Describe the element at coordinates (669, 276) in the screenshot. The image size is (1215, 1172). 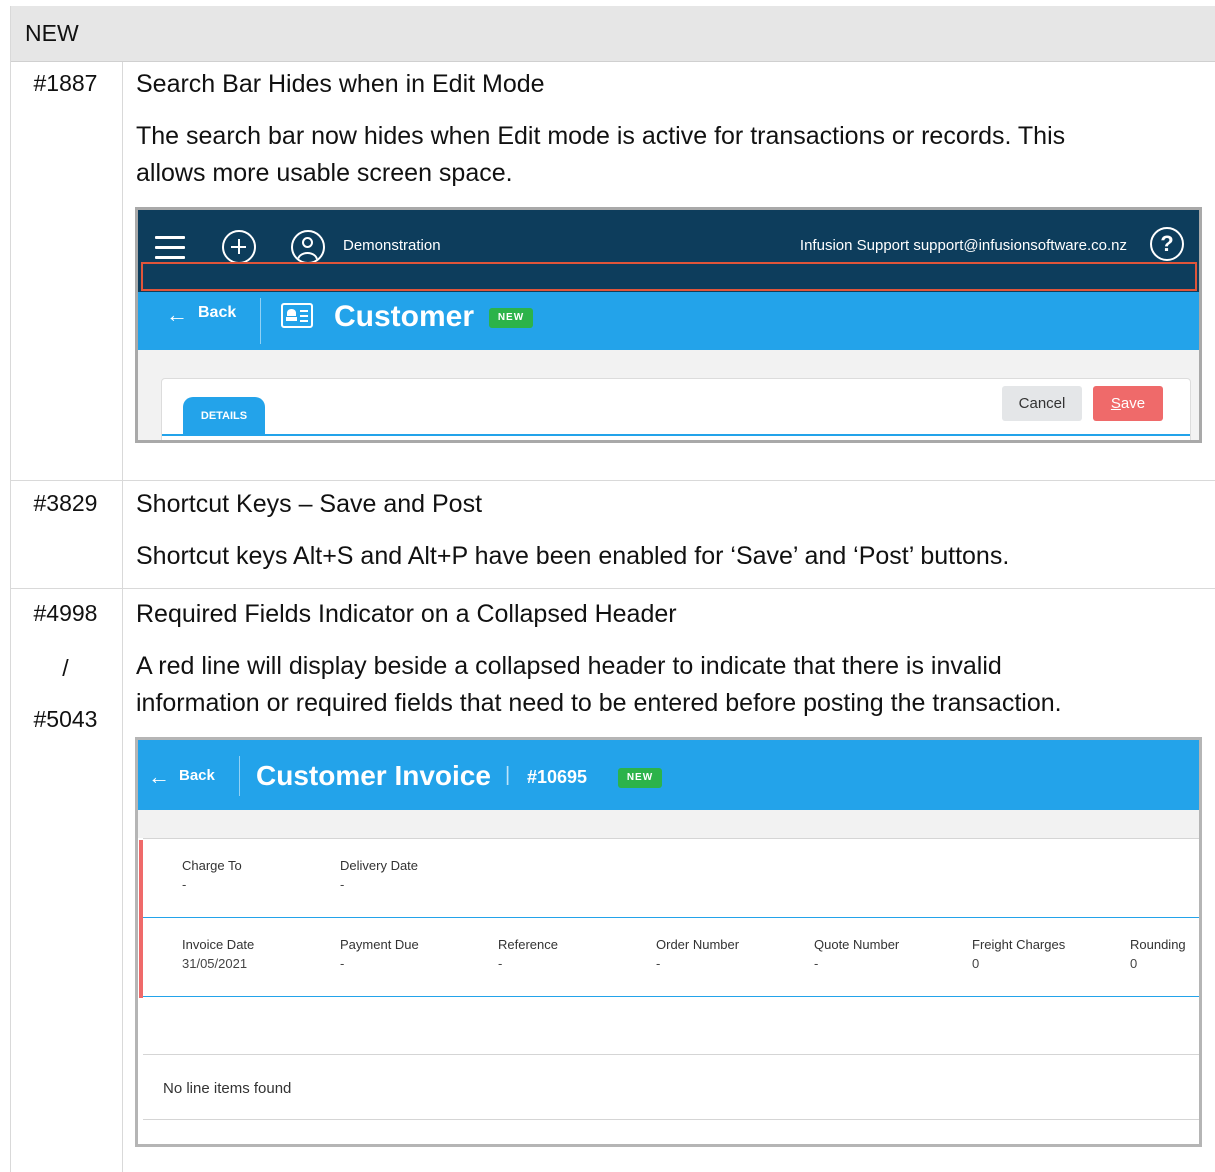
I see `hidden-search-bar-highlight` at that location.